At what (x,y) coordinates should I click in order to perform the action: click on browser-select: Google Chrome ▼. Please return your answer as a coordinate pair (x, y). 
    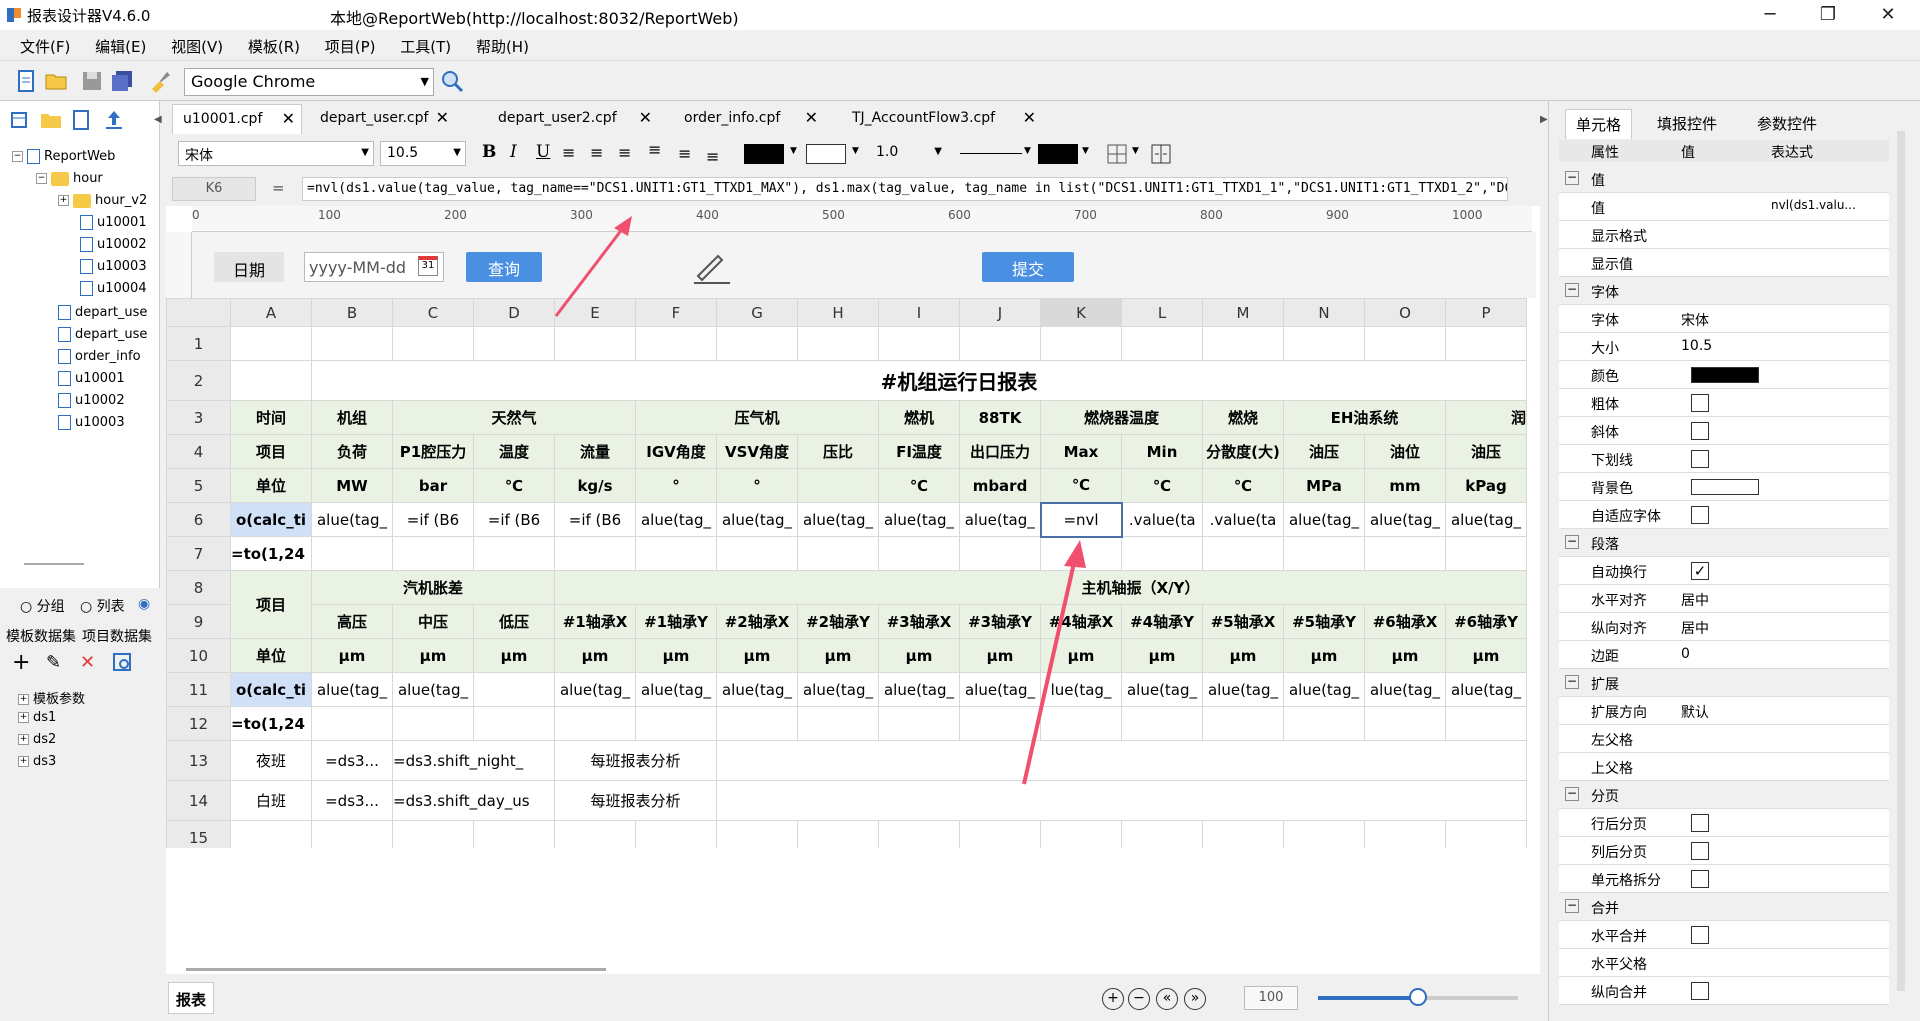
    Looking at the image, I should click on (309, 82).